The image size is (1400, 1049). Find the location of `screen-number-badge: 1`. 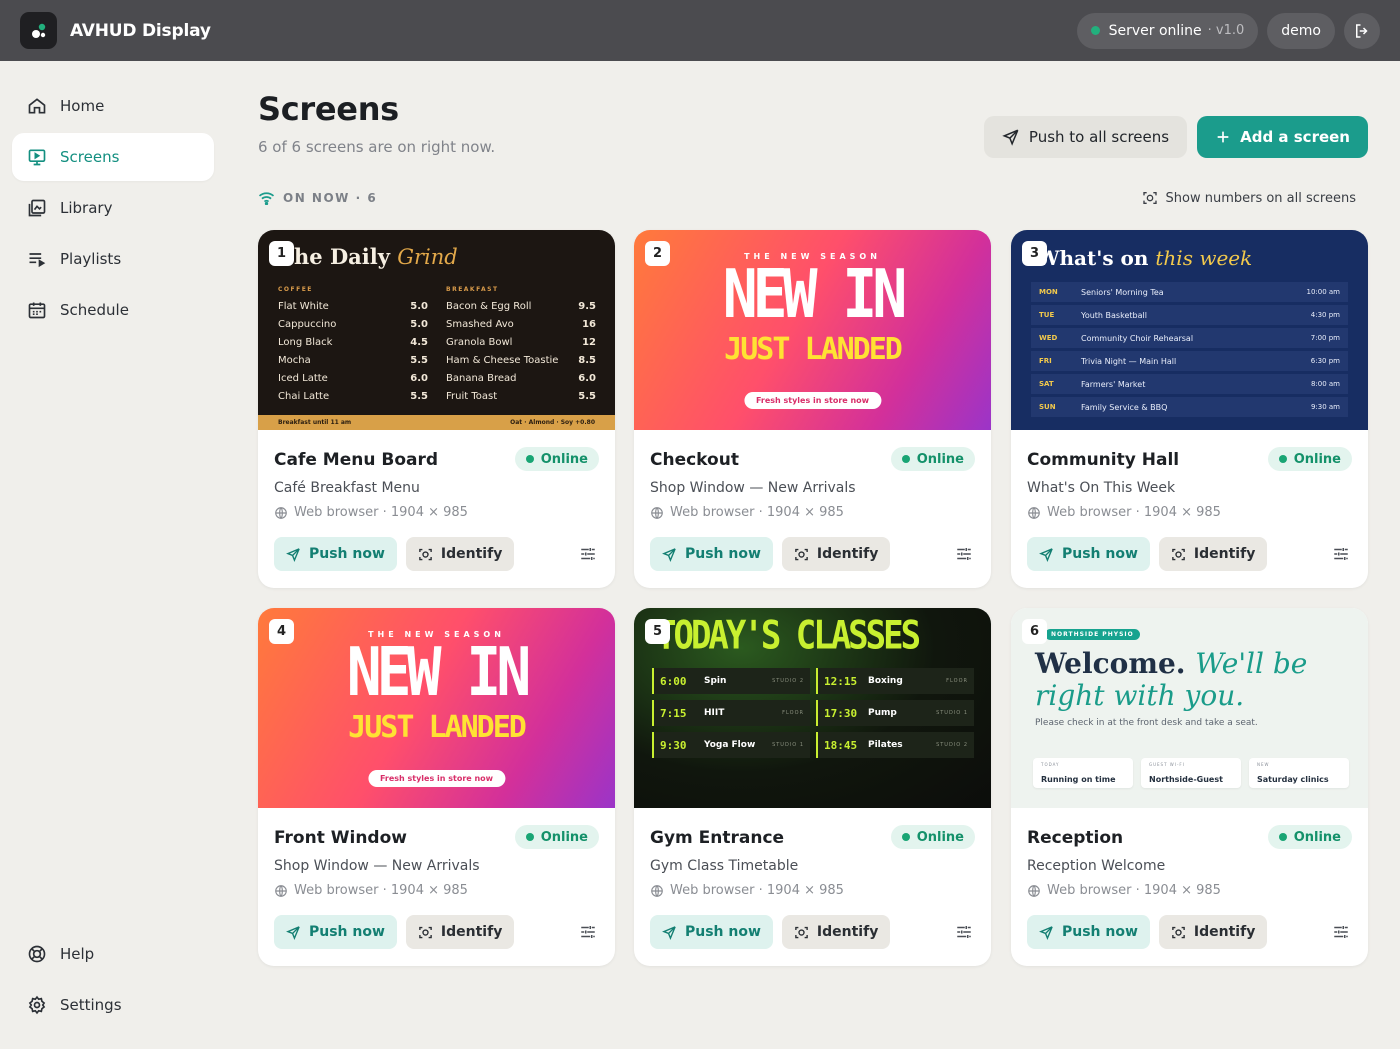

screen-number-badge: 1 is located at coordinates (281, 253).